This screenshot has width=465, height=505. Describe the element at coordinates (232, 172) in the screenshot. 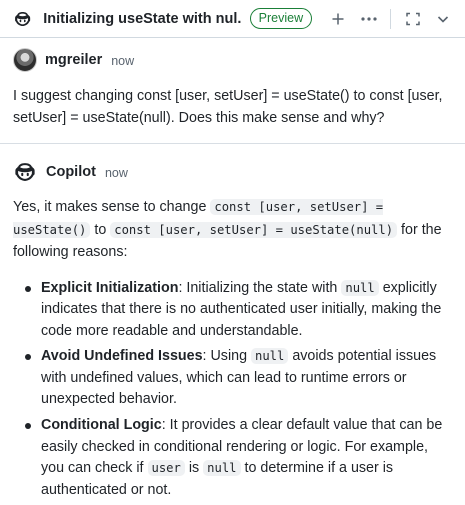

I see `copilot-message-header: Copilot now` at that location.